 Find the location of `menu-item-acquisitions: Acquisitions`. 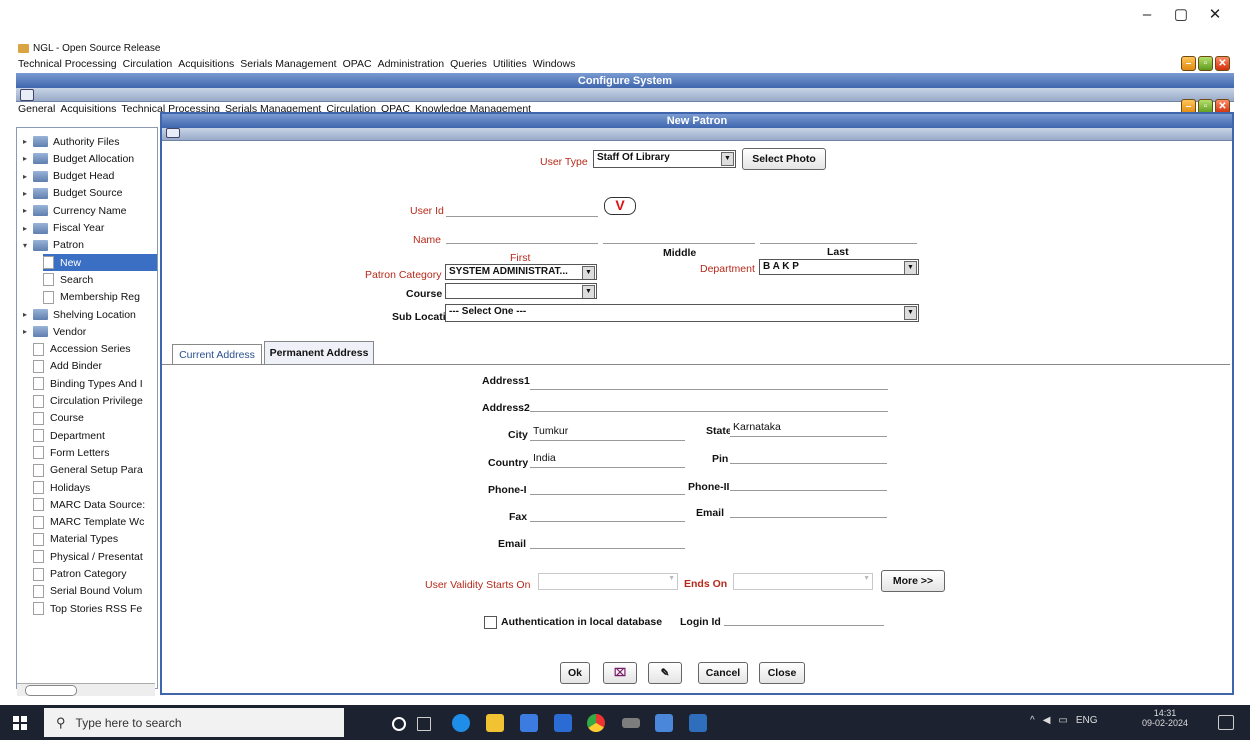

menu-item-acquisitions: Acquisitions is located at coordinates (206, 64).